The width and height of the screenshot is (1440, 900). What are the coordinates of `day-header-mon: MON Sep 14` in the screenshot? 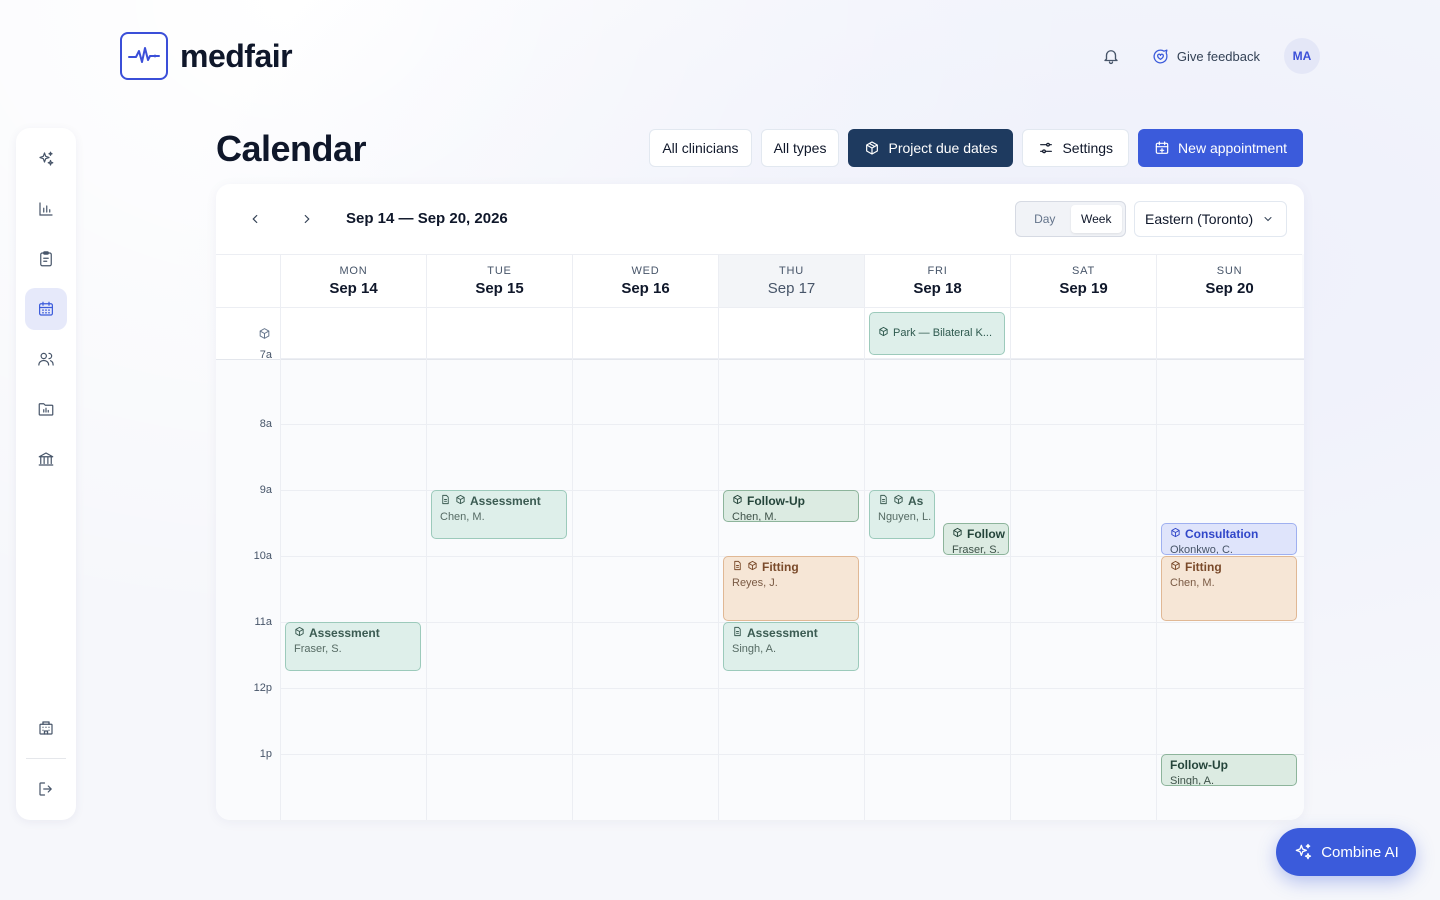 It's located at (353, 280).